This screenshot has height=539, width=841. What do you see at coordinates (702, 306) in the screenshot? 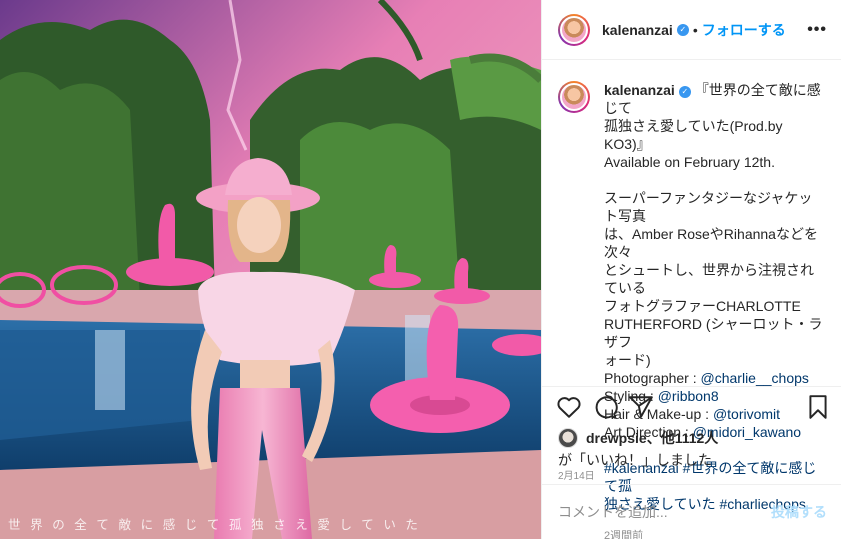
I see `caption-body-line: フォトグラファーCHARLOTTE` at bounding box center [702, 306].